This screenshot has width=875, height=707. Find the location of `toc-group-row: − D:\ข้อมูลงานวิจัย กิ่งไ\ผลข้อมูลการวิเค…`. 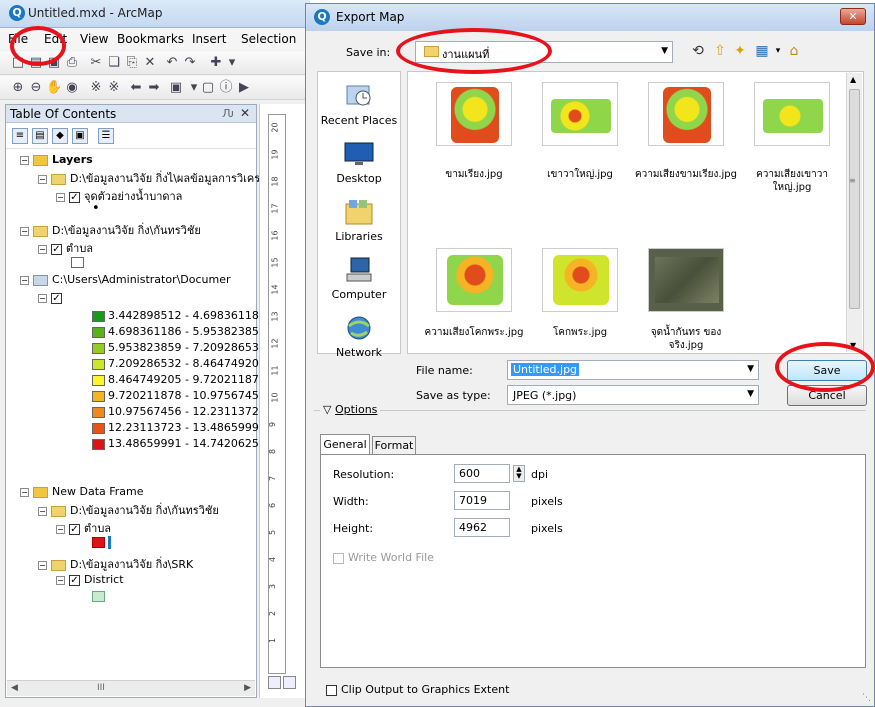

toc-group-row: − D:\ข้อมูลงานวิจัย กิ่งไ\ผลข้อมูลการวิเค… is located at coordinates (149, 178).